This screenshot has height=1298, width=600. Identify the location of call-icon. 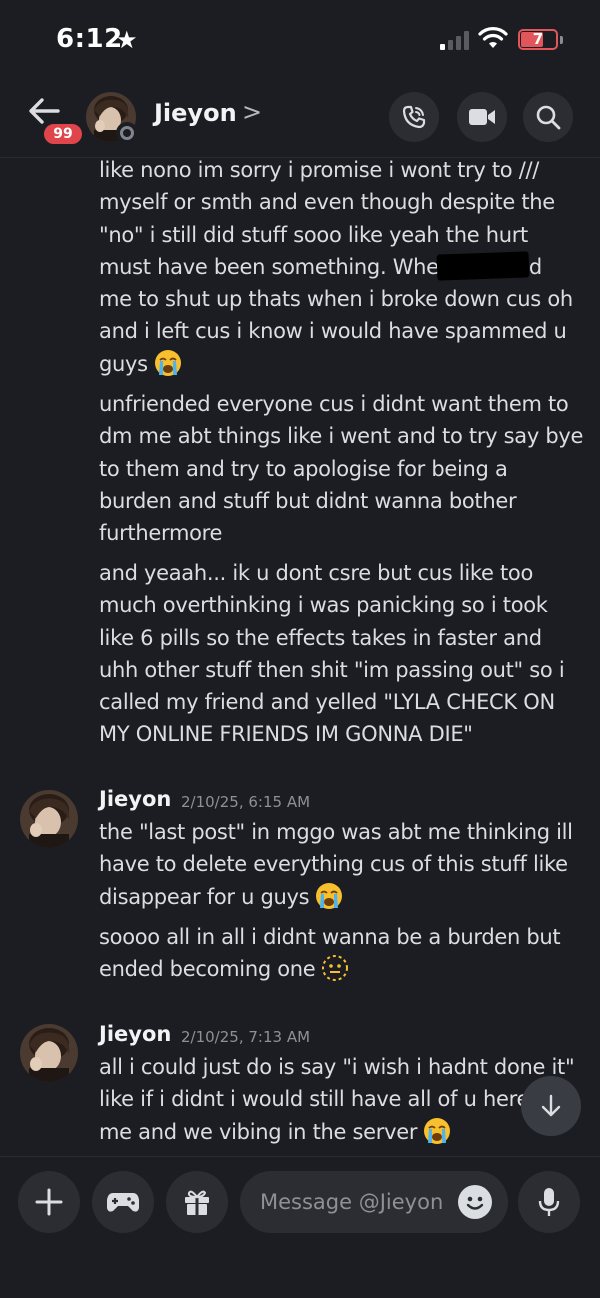
(414, 117).